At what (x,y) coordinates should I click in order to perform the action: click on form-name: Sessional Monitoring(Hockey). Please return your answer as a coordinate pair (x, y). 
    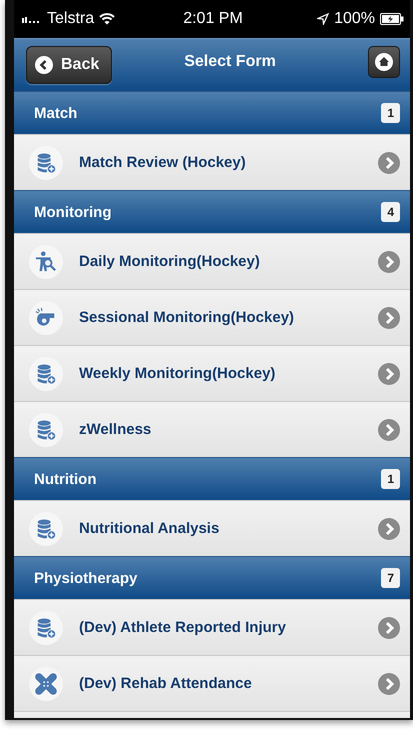
    Looking at the image, I should click on (187, 317).